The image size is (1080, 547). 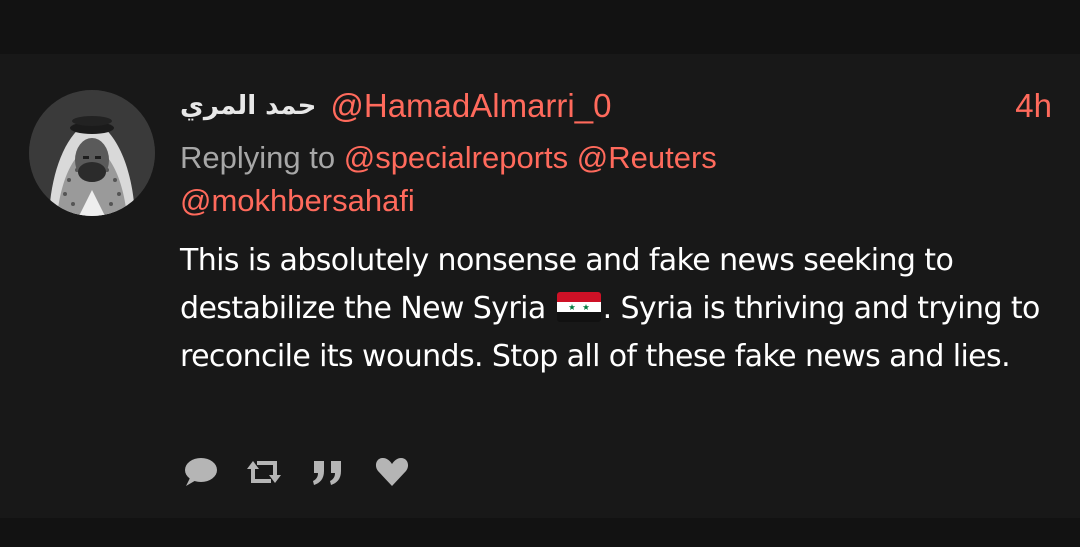 I want to click on replying-prefix: Replying to, so click(x=258, y=157).